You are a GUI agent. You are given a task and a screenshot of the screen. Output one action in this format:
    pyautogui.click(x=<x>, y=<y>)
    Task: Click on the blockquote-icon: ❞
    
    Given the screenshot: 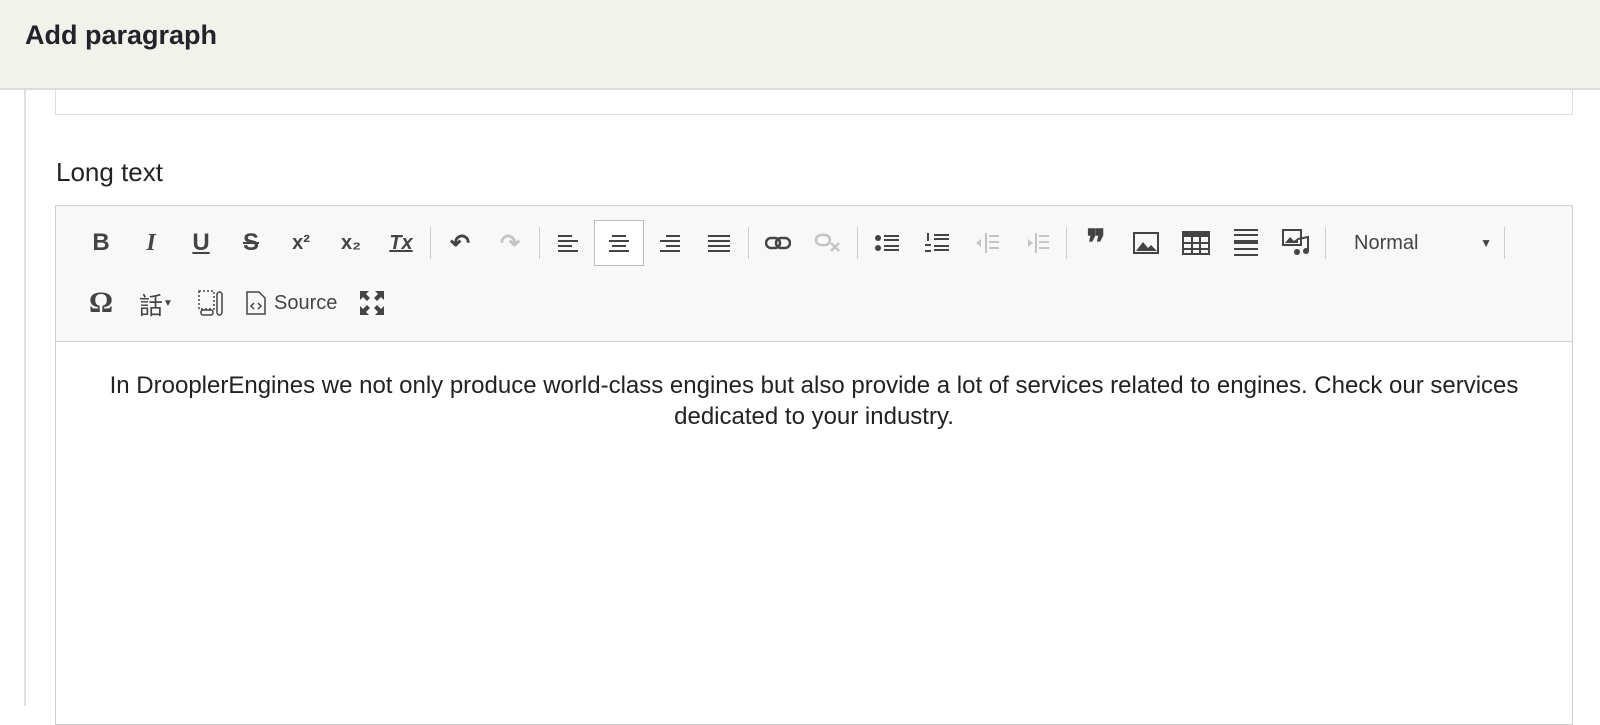 What is the action you would take?
    pyautogui.click(x=1096, y=243)
    